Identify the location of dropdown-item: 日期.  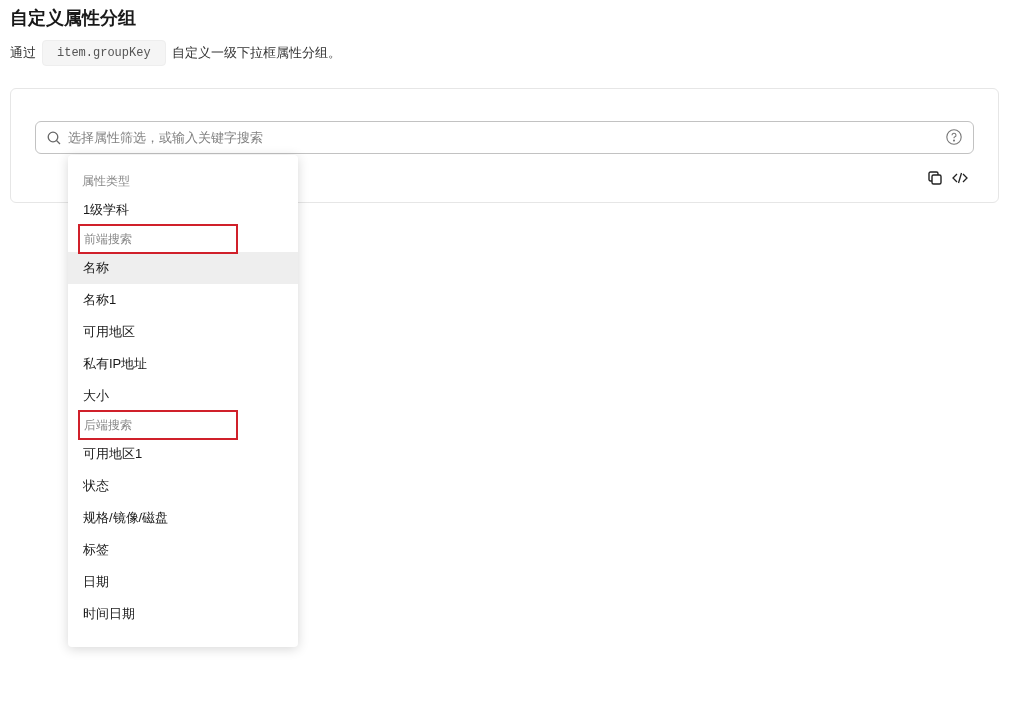
(183, 582).